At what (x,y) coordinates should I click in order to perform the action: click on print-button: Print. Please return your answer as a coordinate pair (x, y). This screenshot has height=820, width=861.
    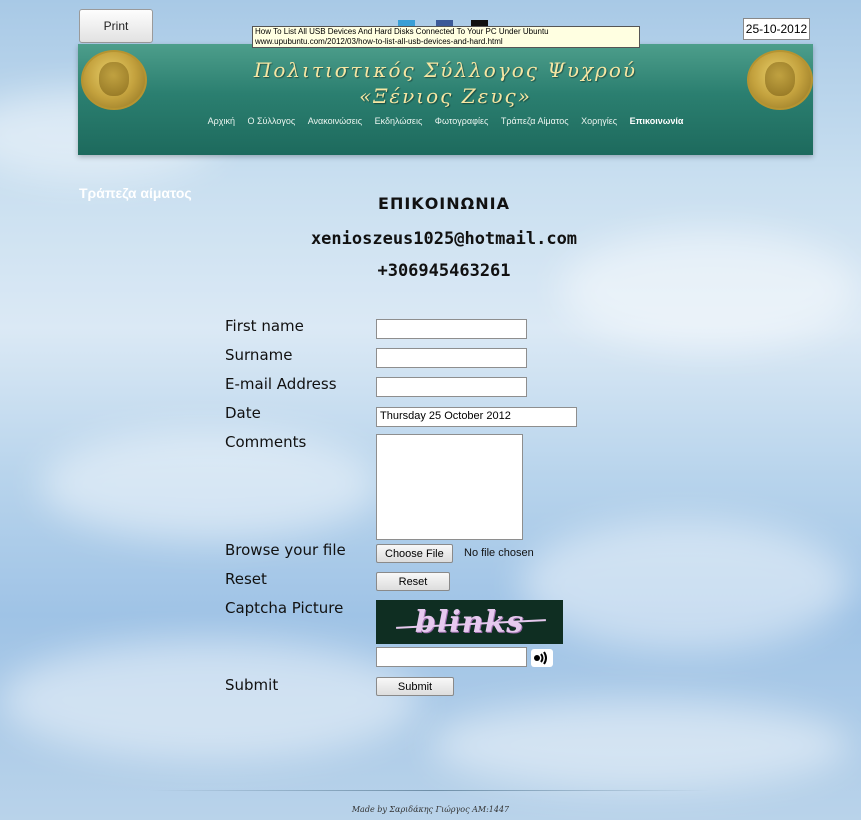
    Looking at the image, I should click on (116, 26).